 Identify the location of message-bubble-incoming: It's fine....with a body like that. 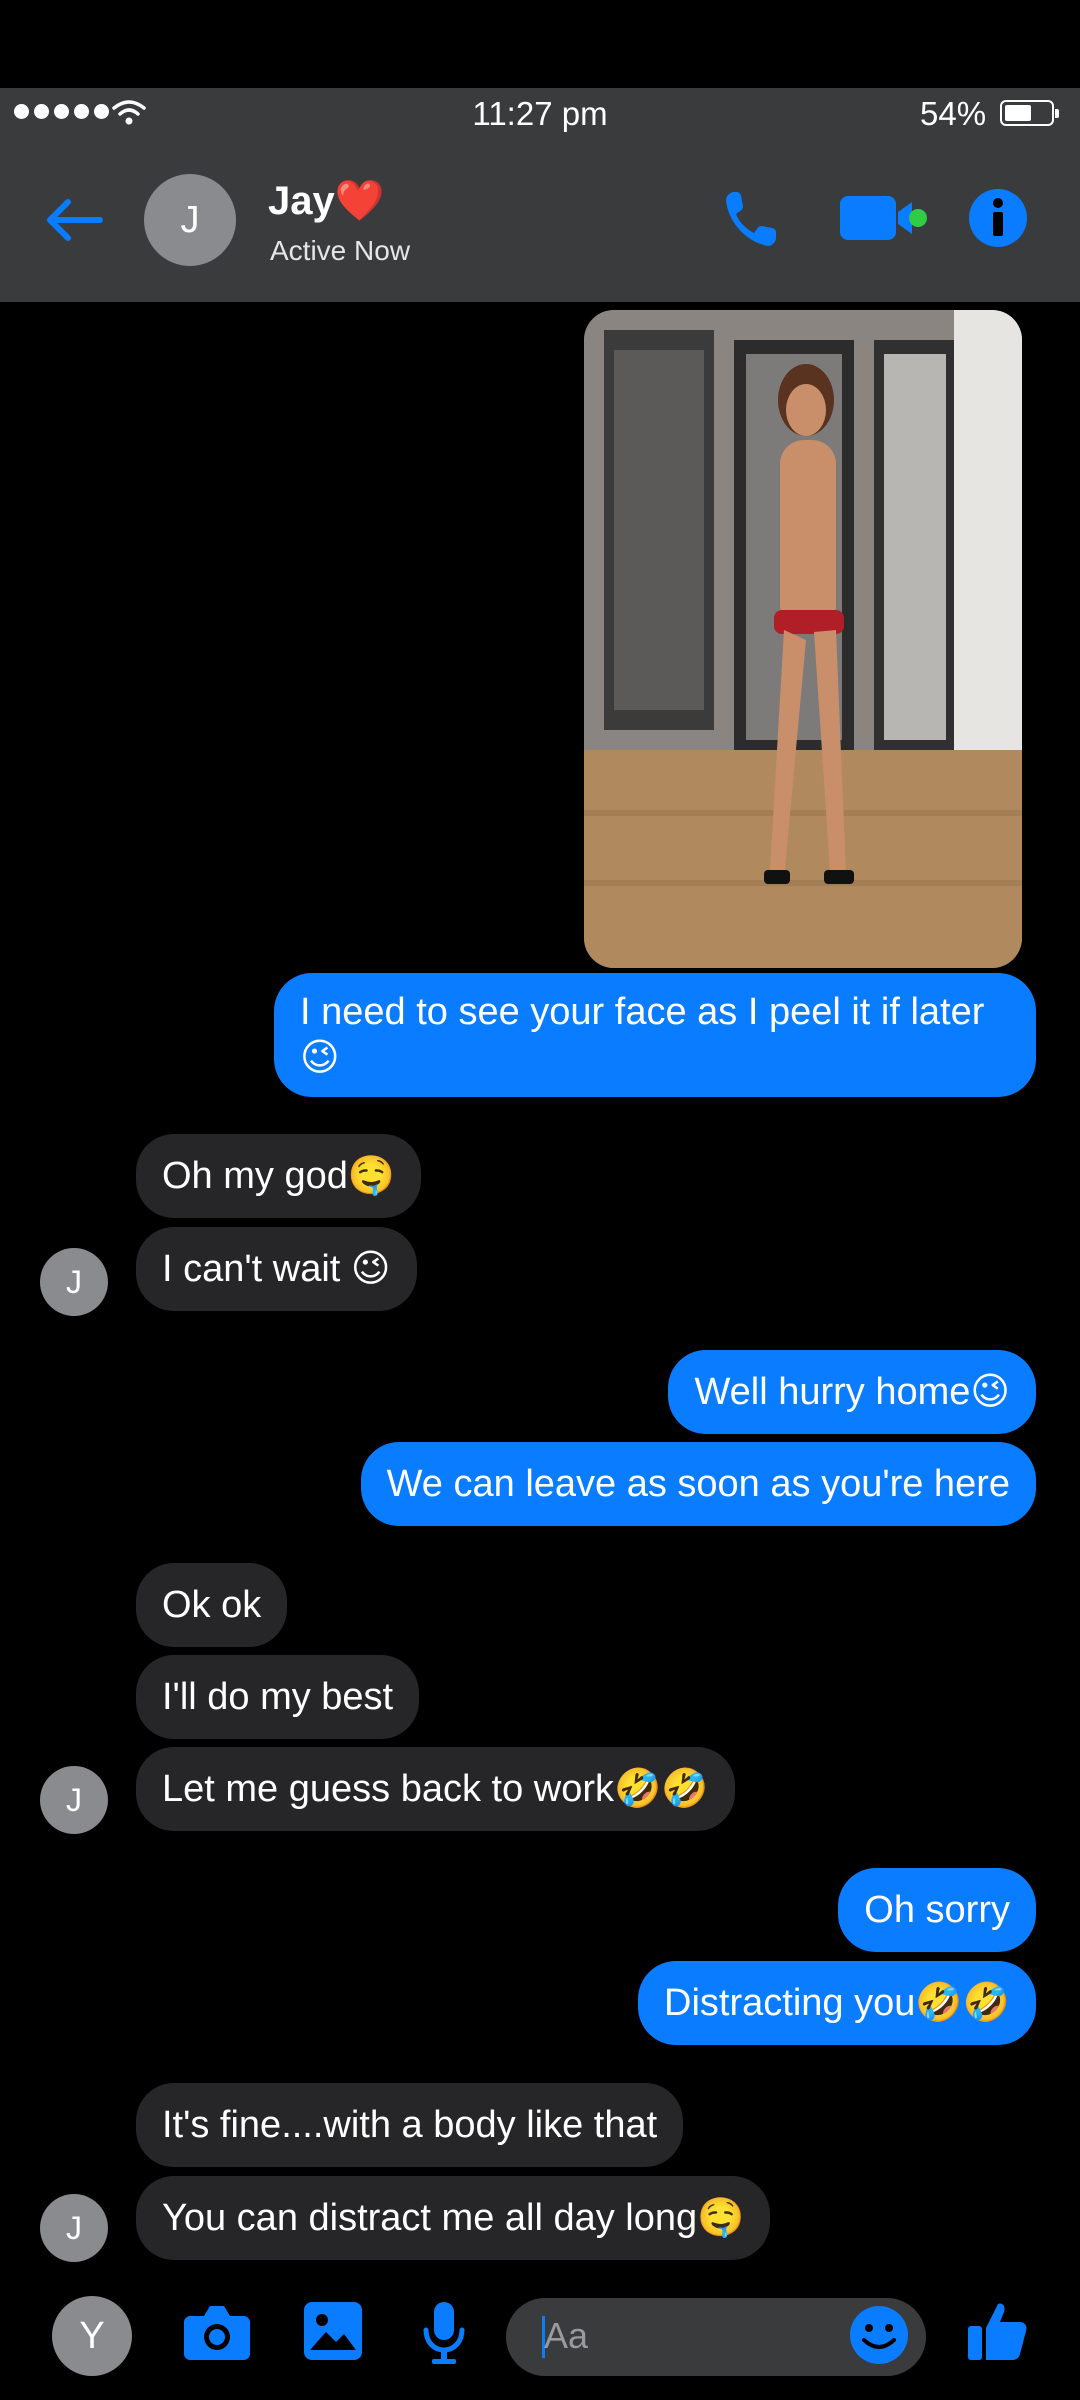
(410, 2125).